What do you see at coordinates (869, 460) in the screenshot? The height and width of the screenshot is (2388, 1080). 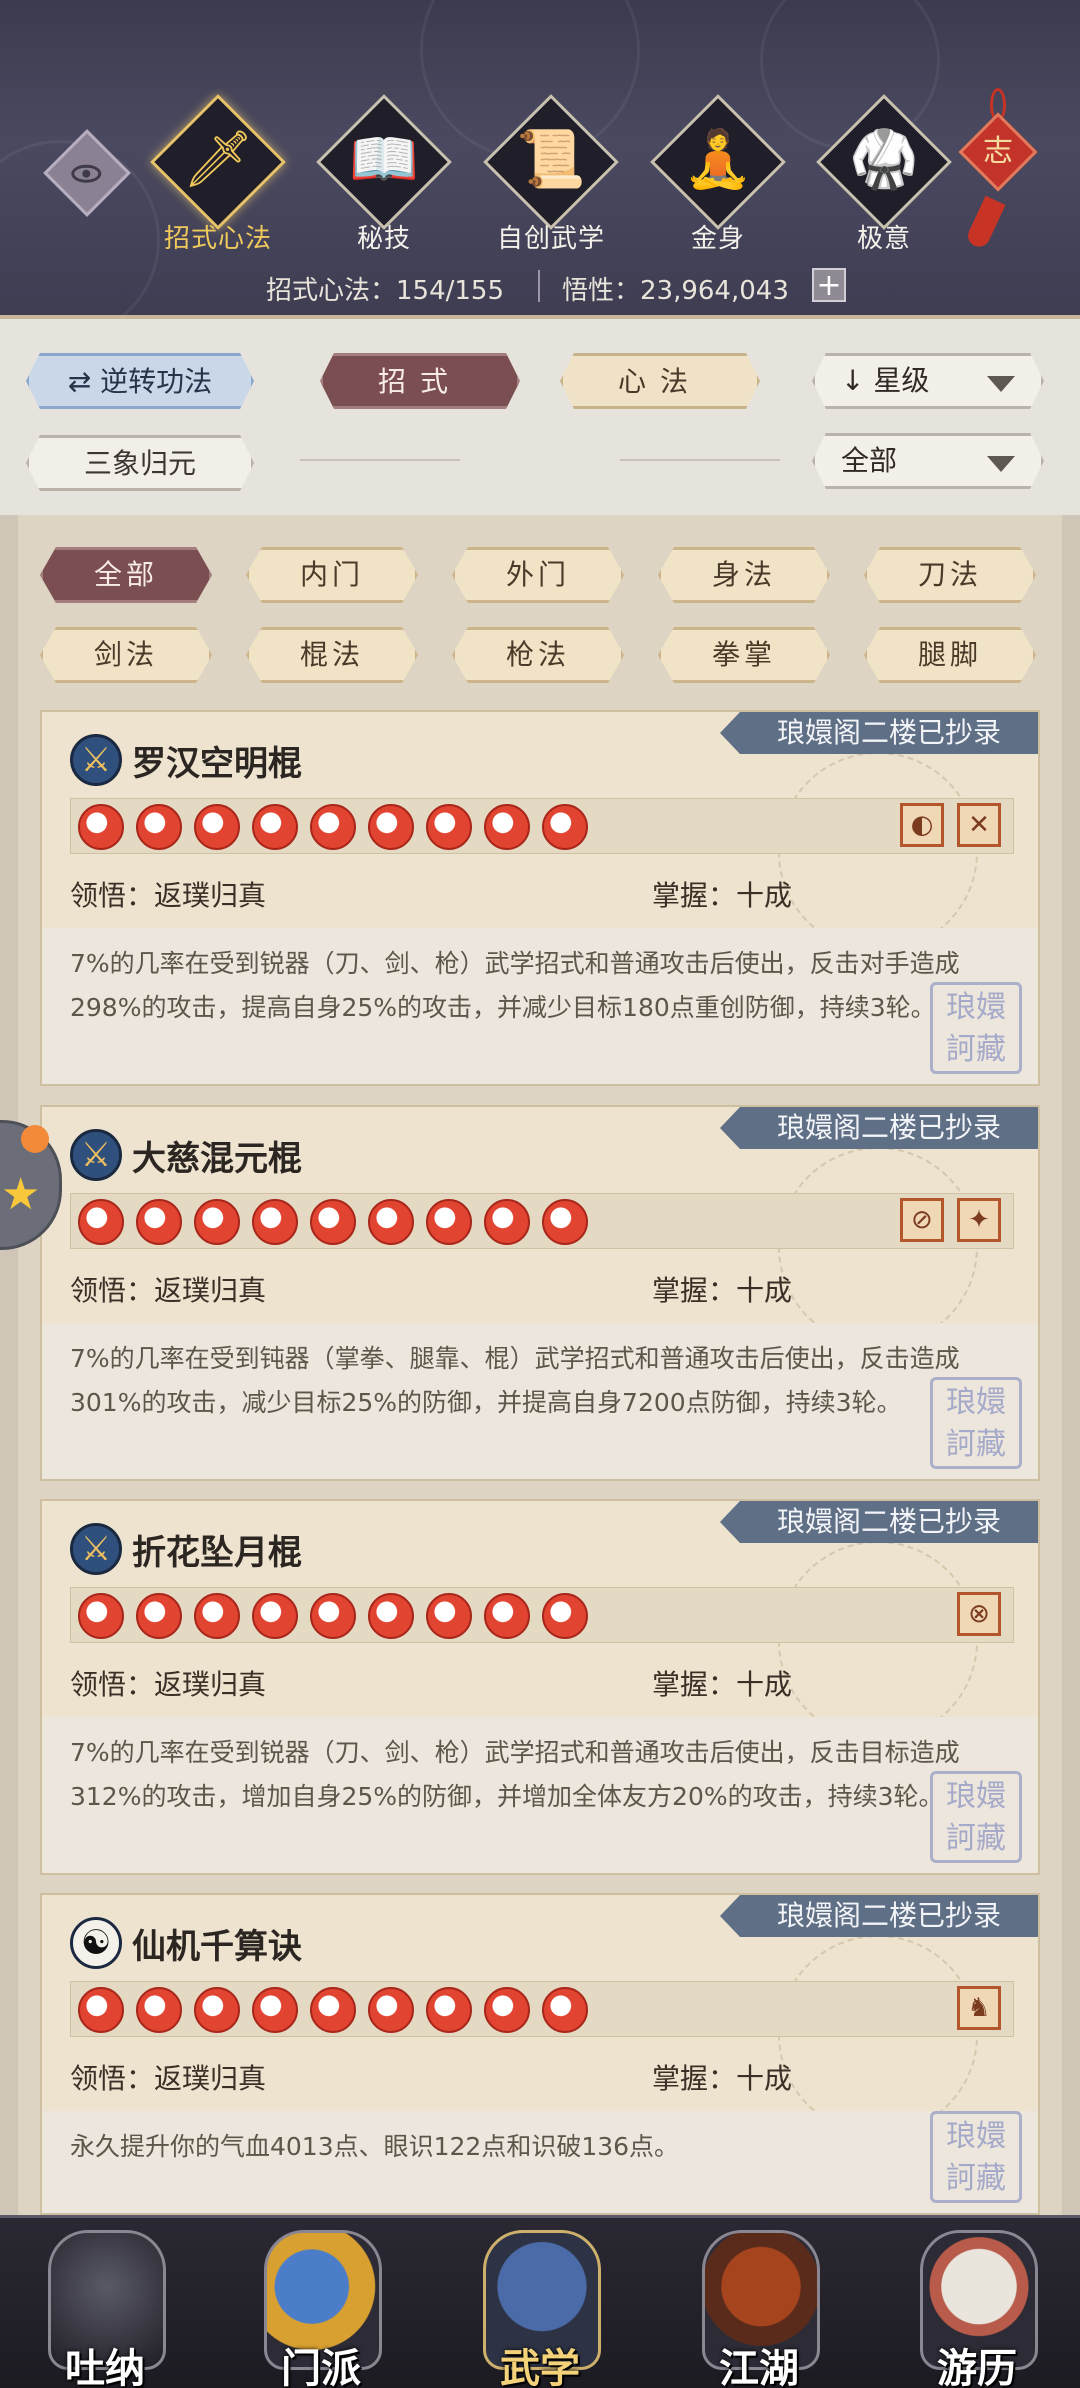 I see `scope-label: 全部` at bounding box center [869, 460].